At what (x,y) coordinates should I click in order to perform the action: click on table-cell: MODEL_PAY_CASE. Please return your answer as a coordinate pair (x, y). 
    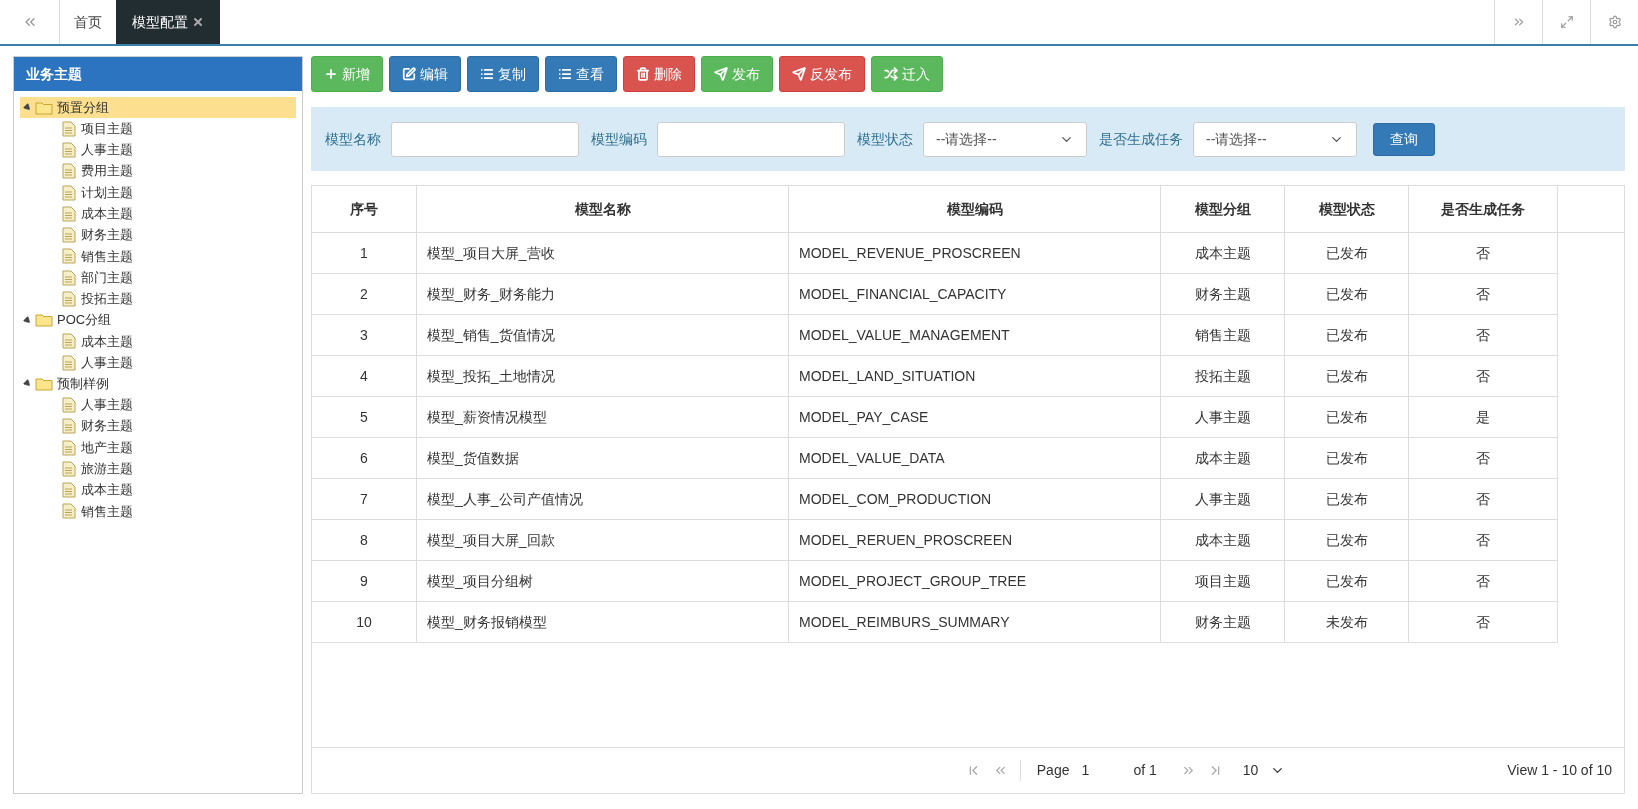
    Looking at the image, I should click on (975, 417).